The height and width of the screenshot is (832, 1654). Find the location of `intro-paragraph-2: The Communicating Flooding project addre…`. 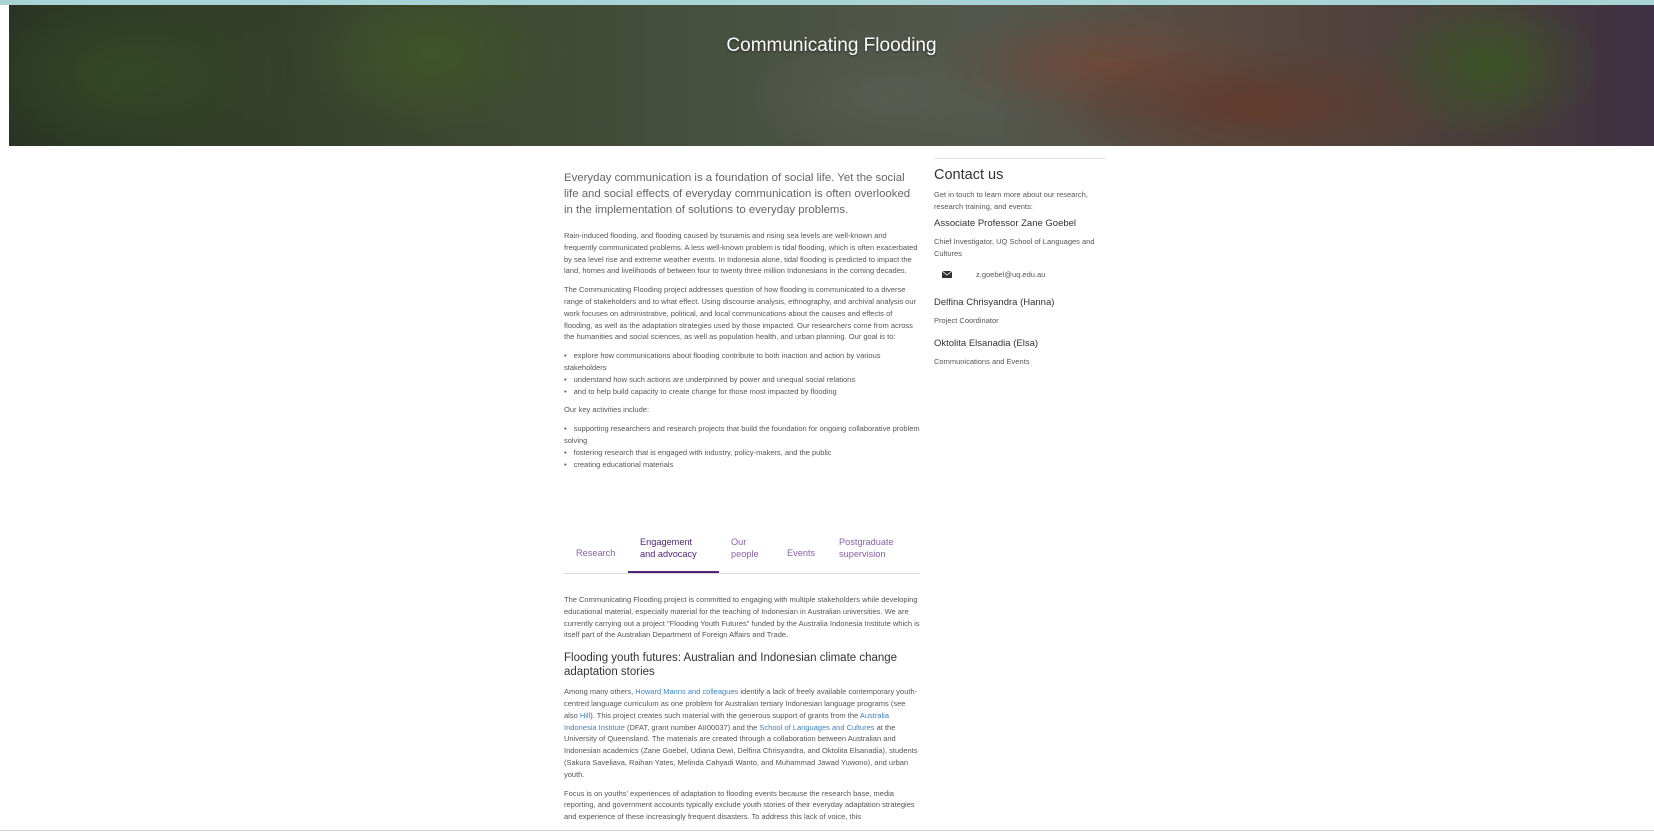

intro-paragraph-2: The Communicating Flooding project addre… is located at coordinates (740, 313).